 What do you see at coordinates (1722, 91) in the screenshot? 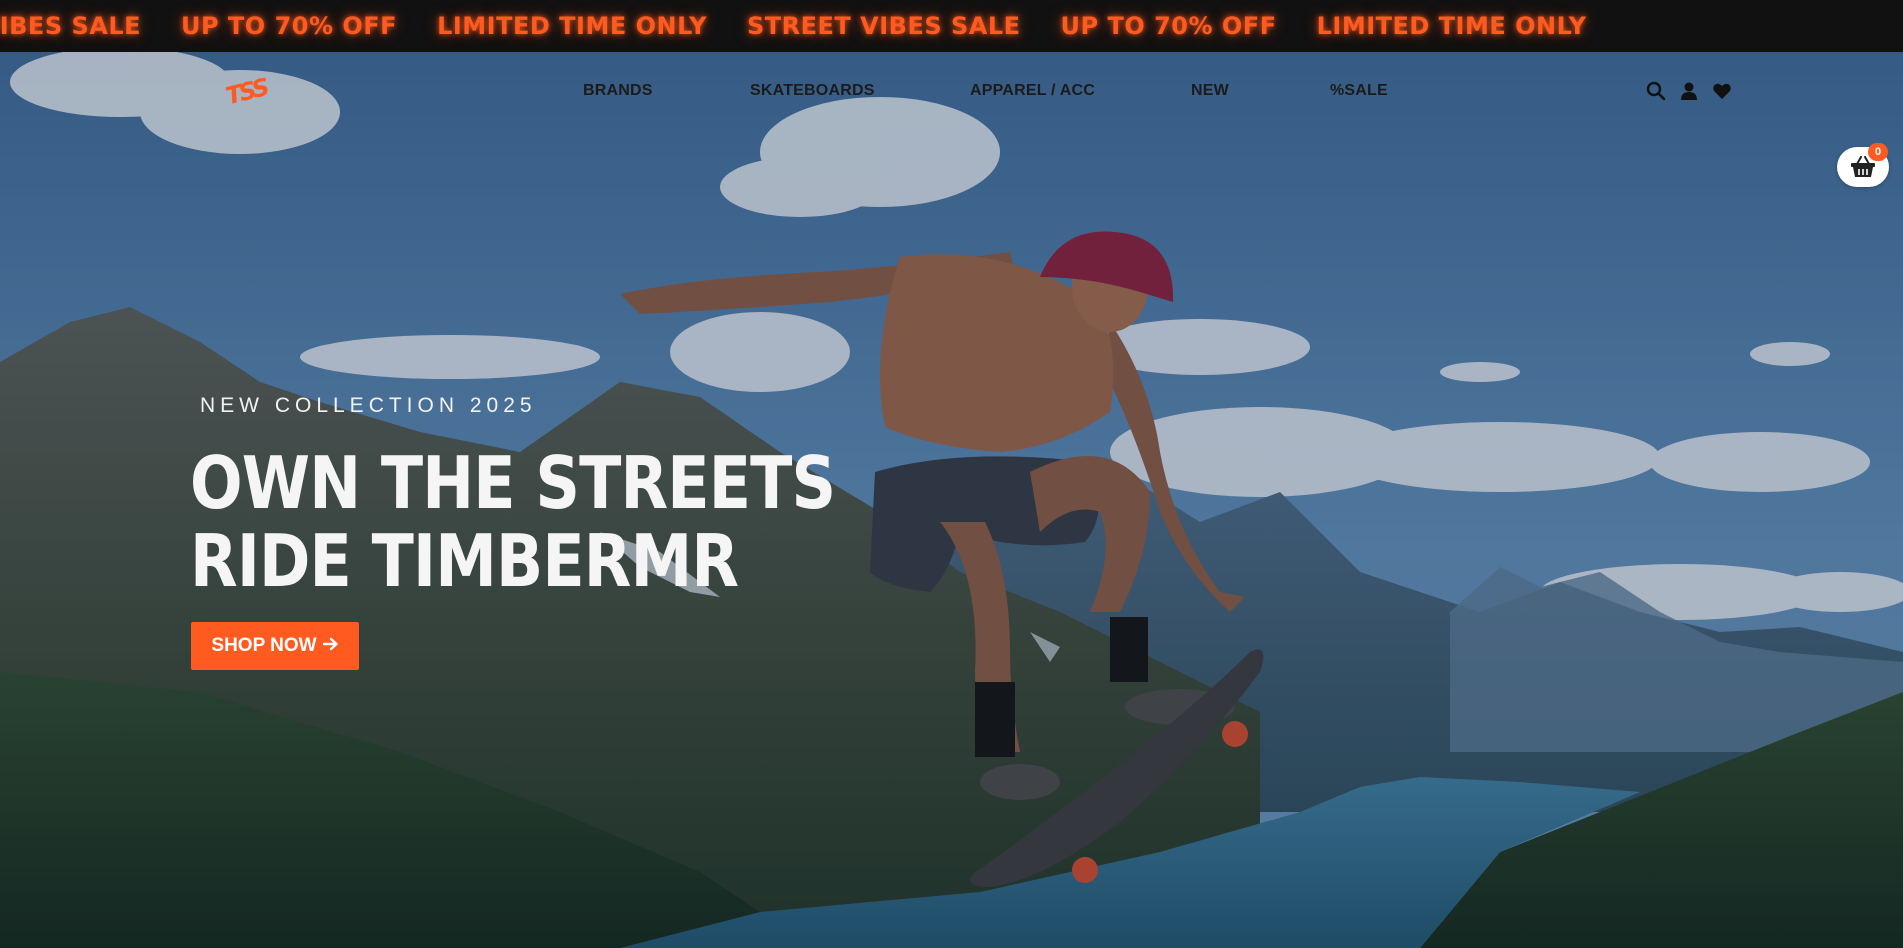
I see `heart-icon` at bounding box center [1722, 91].